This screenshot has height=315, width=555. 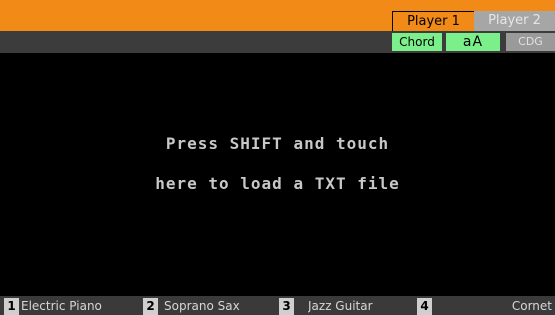 What do you see at coordinates (494, 306) in the screenshot?
I see `slot-label-cornet: Cornet` at bounding box center [494, 306].